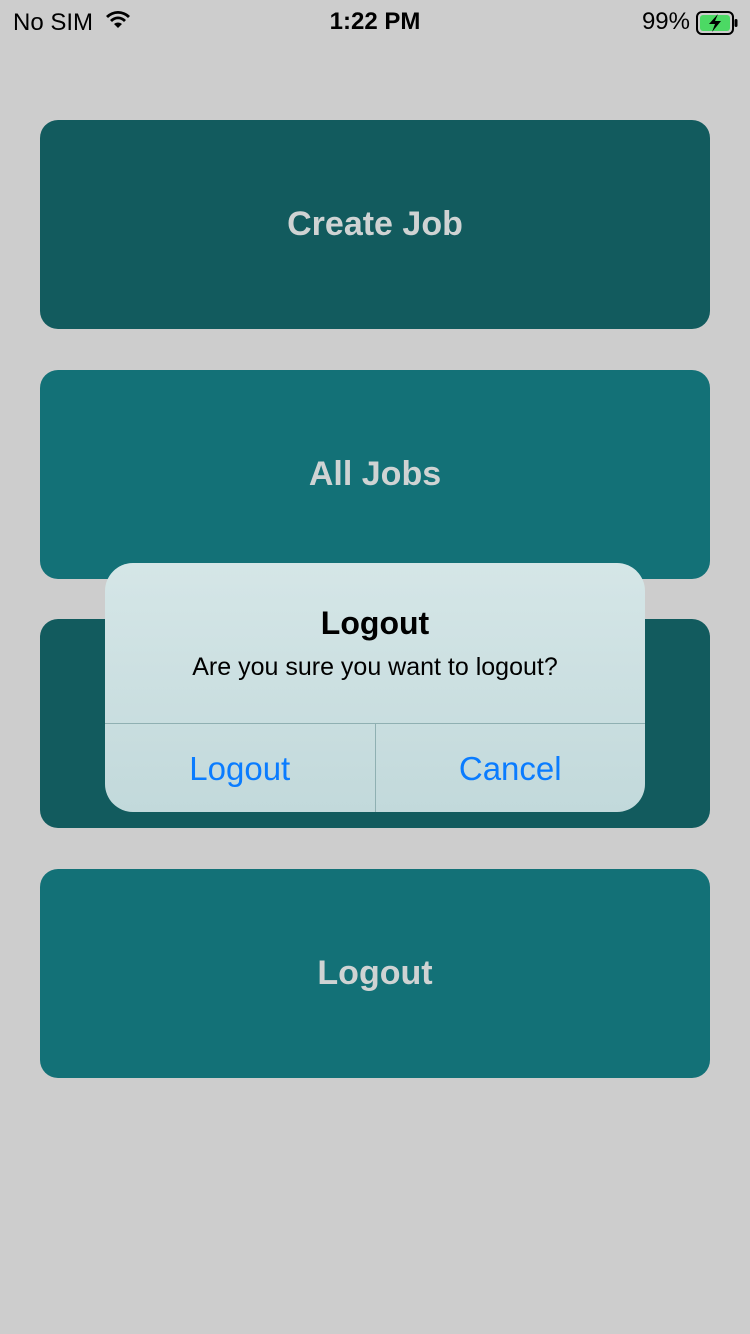  I want to click on alert-title: Logout, so click(375, 623).